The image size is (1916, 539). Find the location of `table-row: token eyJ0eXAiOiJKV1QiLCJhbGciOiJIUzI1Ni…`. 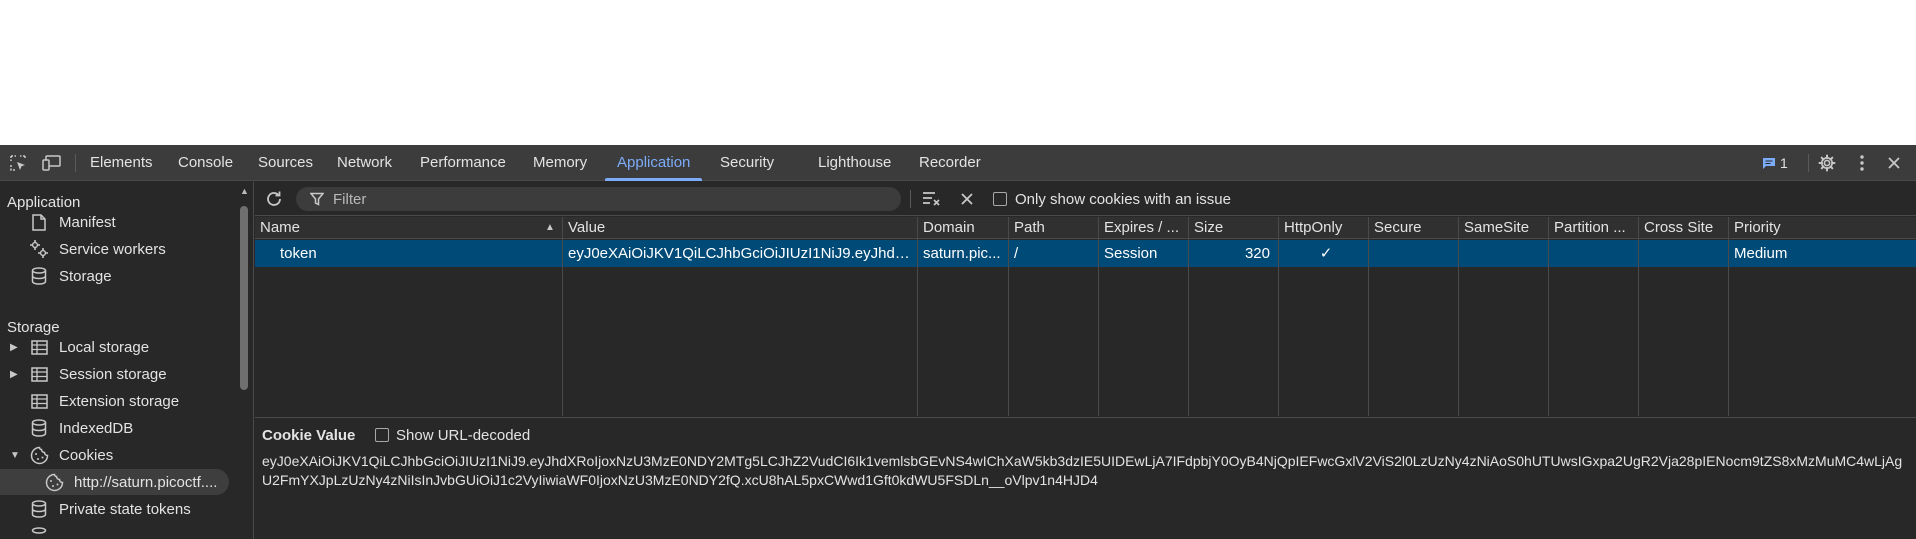

table-row: token eyJ0eXAiOiJKV1QiLCJhbGciOiJIUzI1Ni… is located at coordinates (1085, 253).